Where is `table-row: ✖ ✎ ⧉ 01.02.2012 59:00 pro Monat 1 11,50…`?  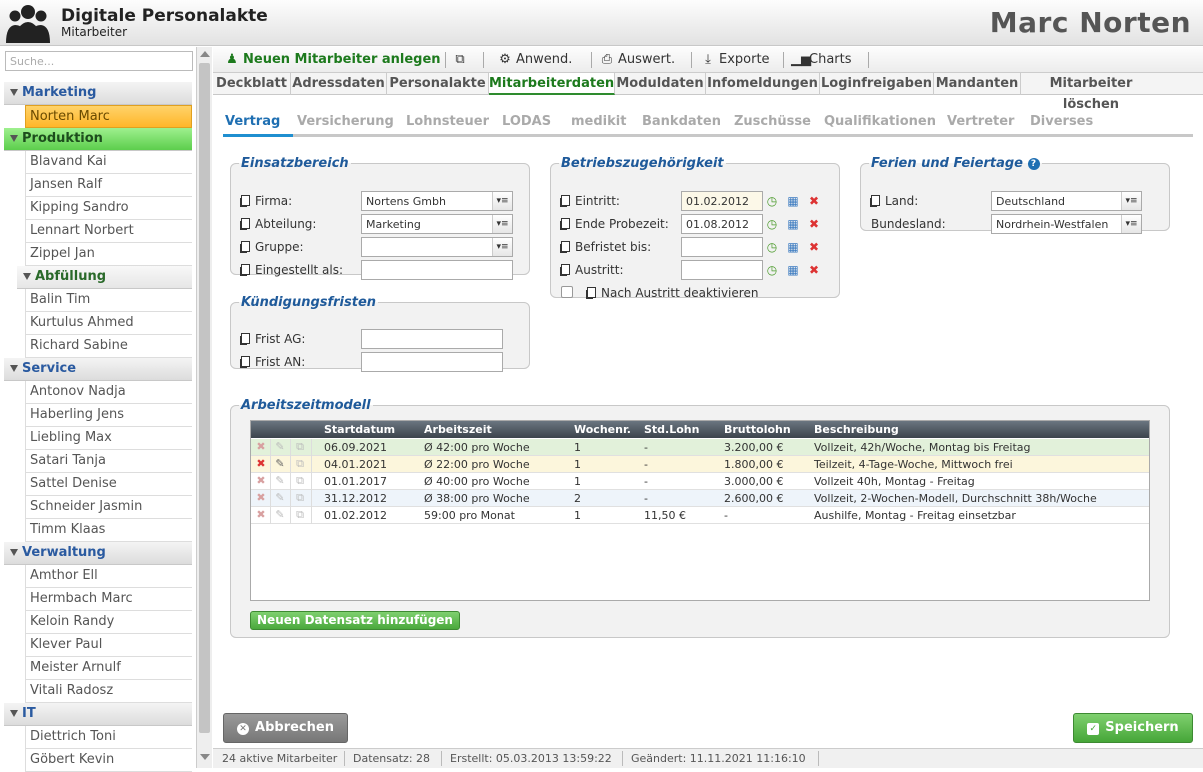
table-row: ✖ ✎ ⧉ 01.02.2012 59:00 pro Monat 1 11,50… is located at coordinates (700, 515).